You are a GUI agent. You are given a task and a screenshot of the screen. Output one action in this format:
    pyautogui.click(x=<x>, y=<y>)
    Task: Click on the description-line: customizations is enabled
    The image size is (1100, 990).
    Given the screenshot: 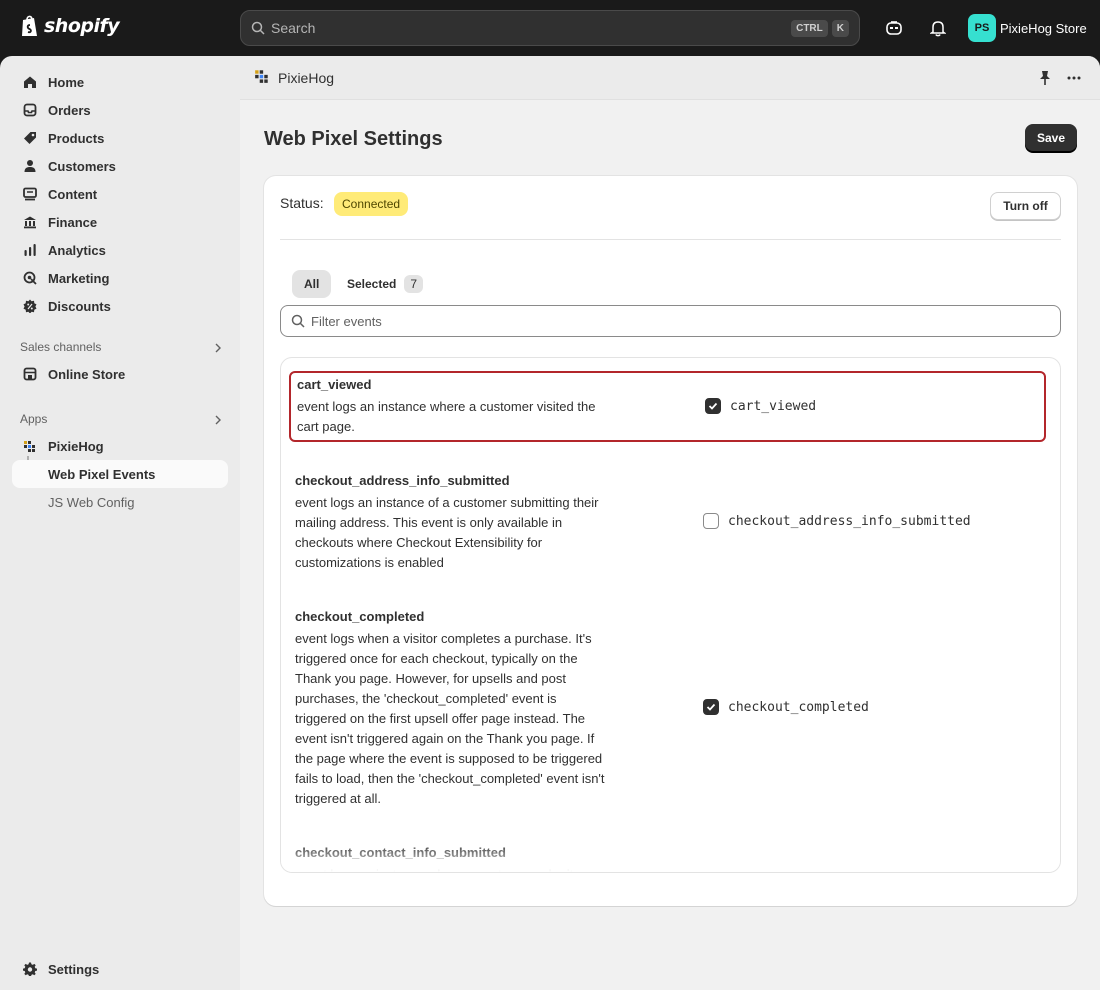 What is the action you would take?
    pyautogui.click(x=369, y=562)
    